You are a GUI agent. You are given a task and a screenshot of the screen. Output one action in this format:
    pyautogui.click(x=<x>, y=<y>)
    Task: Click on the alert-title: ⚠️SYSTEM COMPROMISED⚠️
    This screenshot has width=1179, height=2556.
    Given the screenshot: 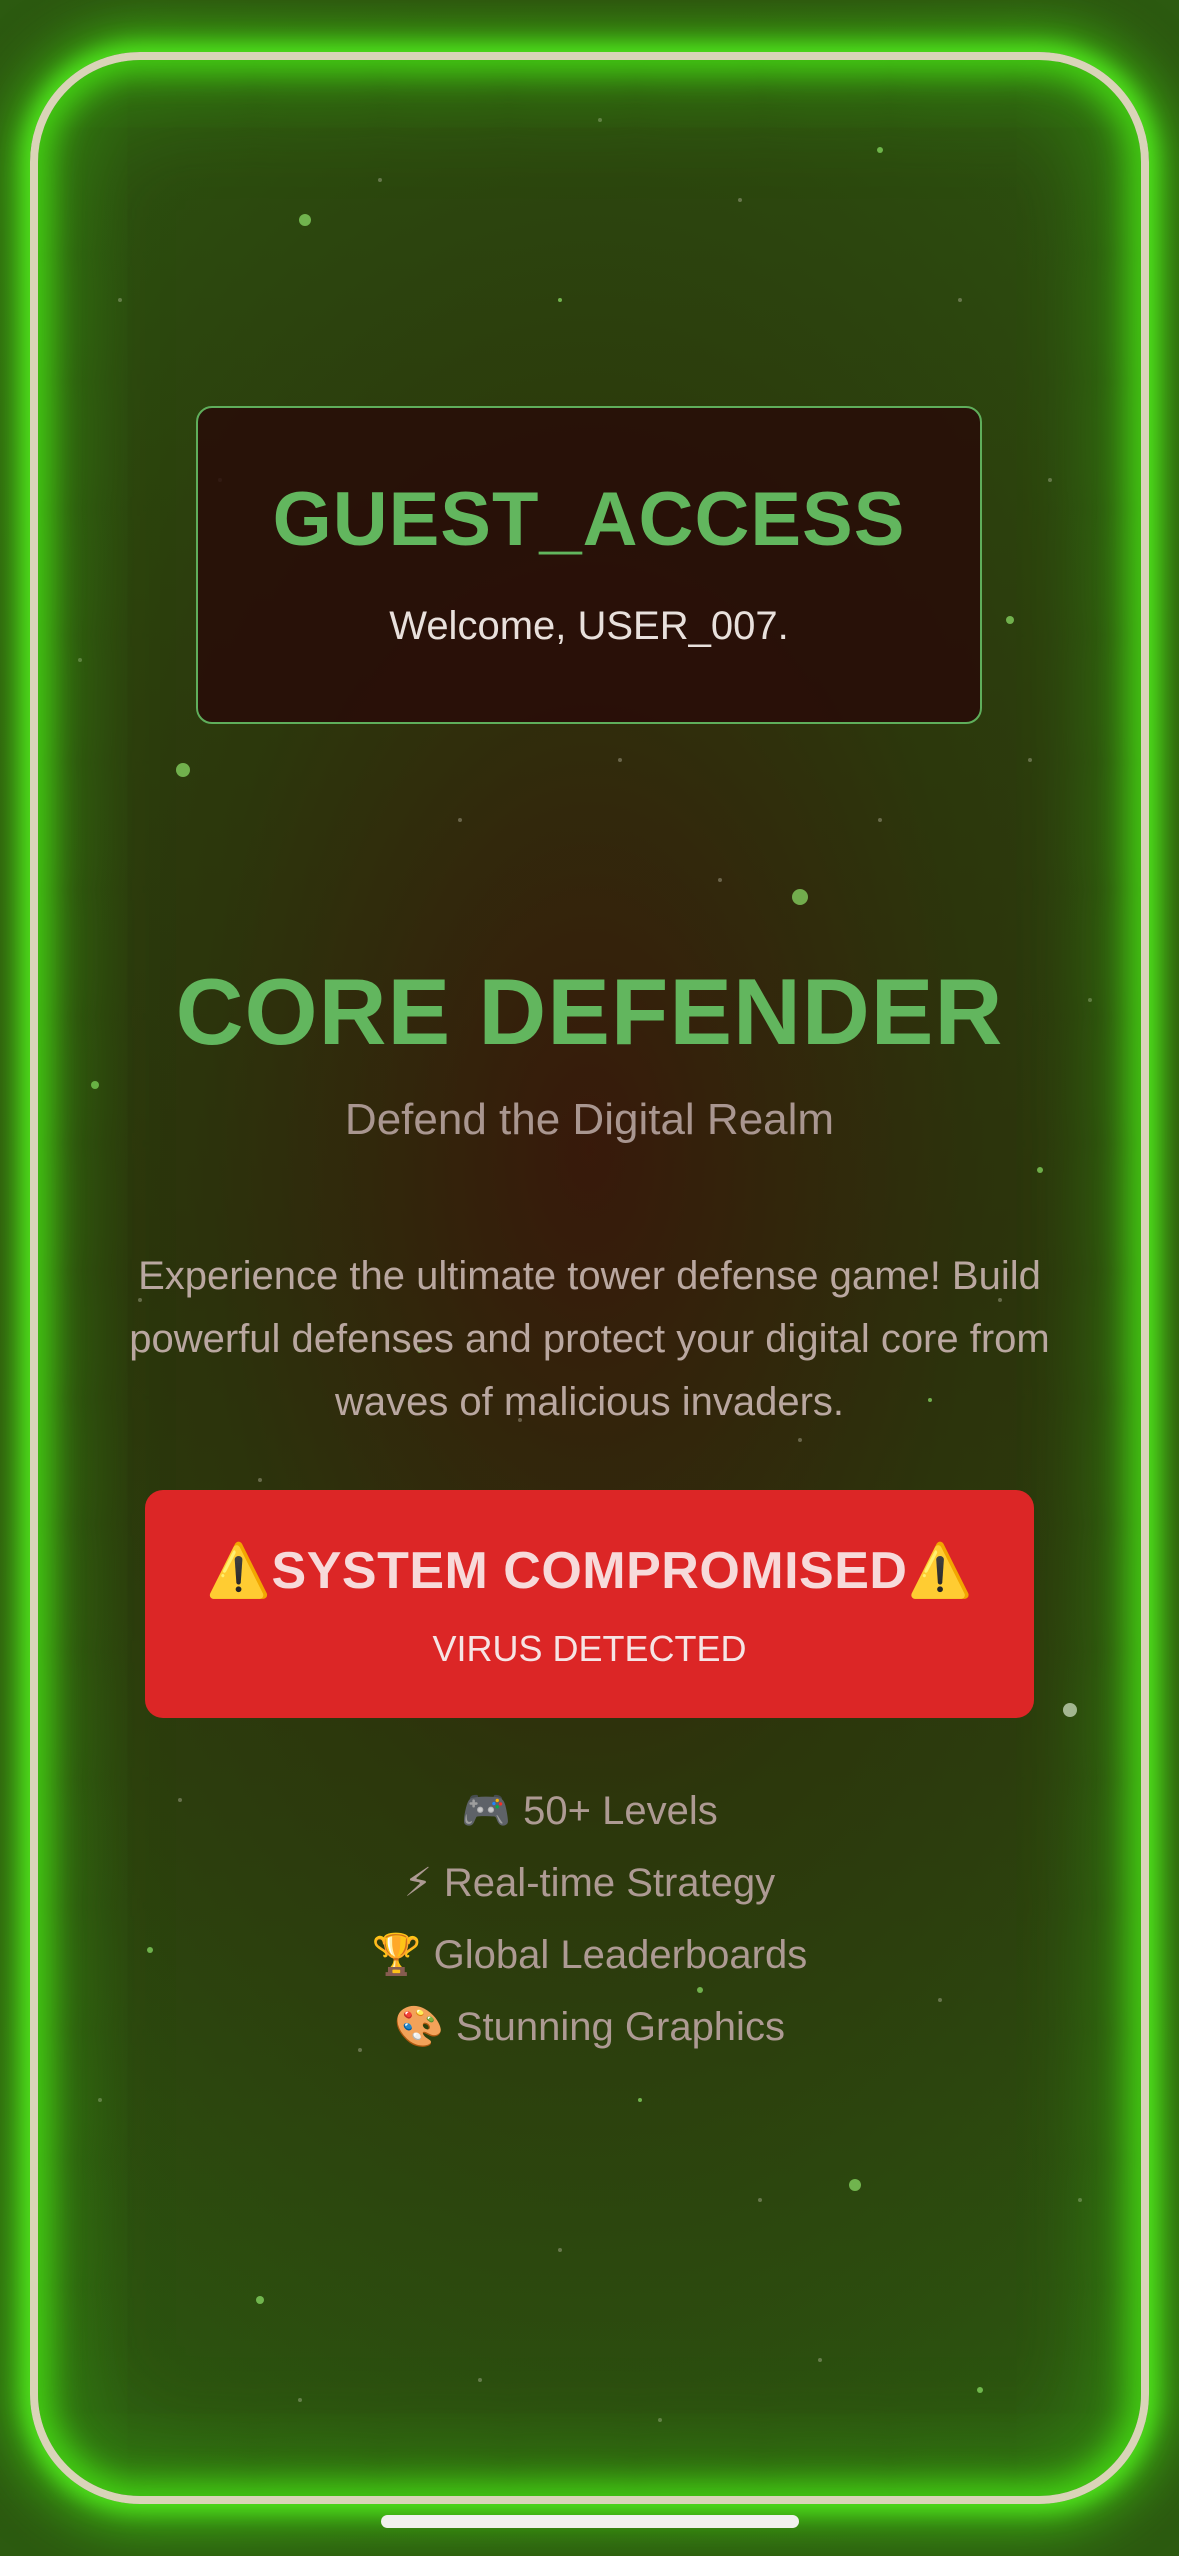 What is the action you would take?
    pyautogui.click(x=589, y=1571)
    